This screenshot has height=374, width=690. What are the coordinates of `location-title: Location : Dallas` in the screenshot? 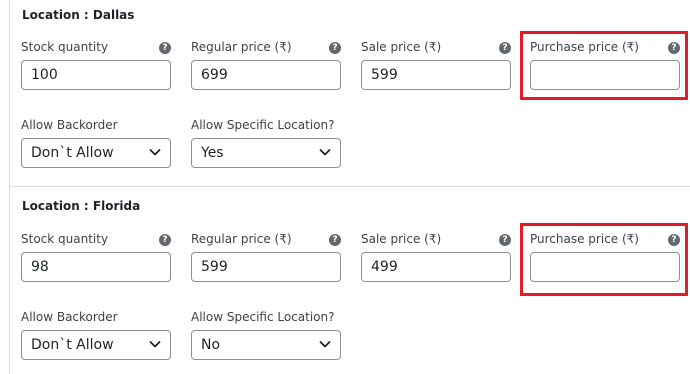 It's located at (78, 15).